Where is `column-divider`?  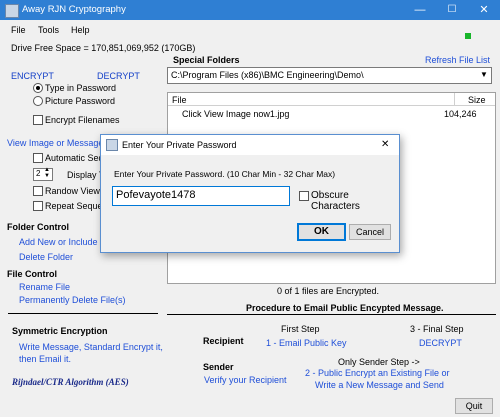 column-divider is located at coordinates (454, 99).